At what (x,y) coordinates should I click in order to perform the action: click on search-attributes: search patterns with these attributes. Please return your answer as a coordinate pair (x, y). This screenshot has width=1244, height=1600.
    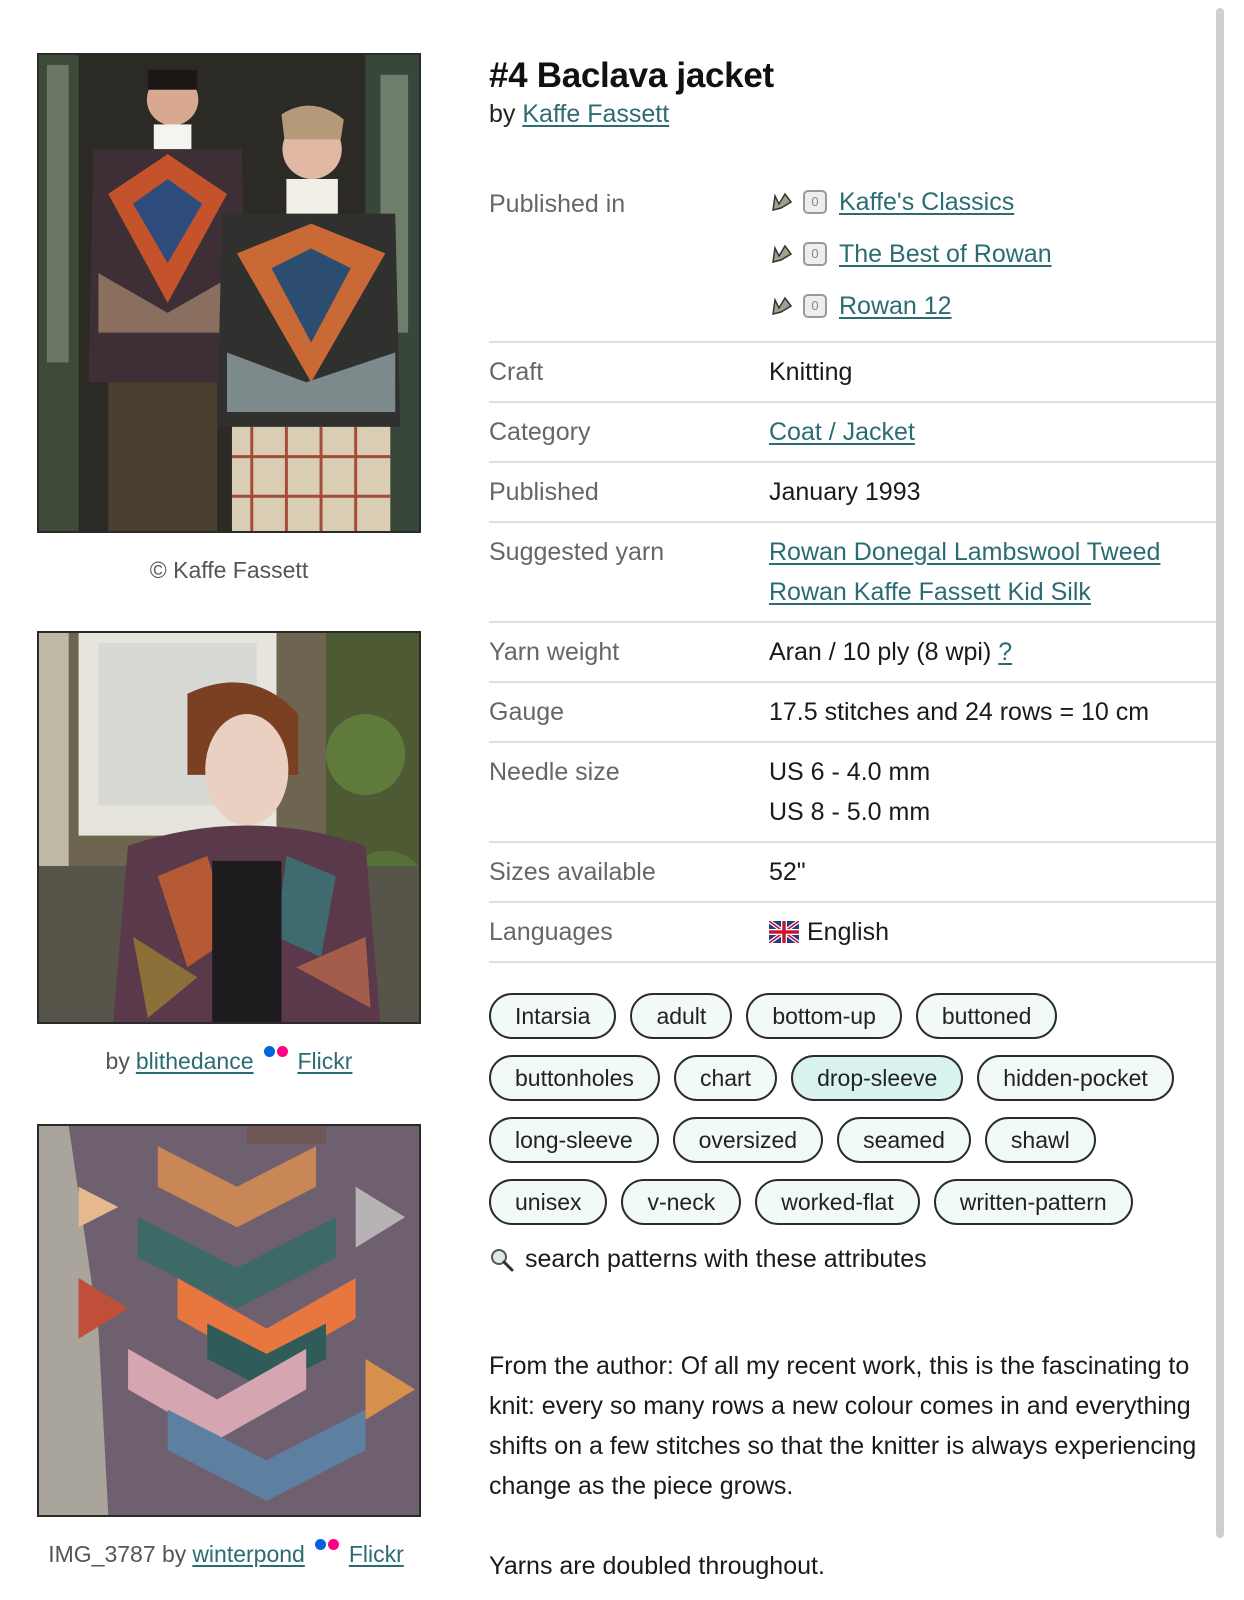
    Looking at the image, I should click on (859, 1259).